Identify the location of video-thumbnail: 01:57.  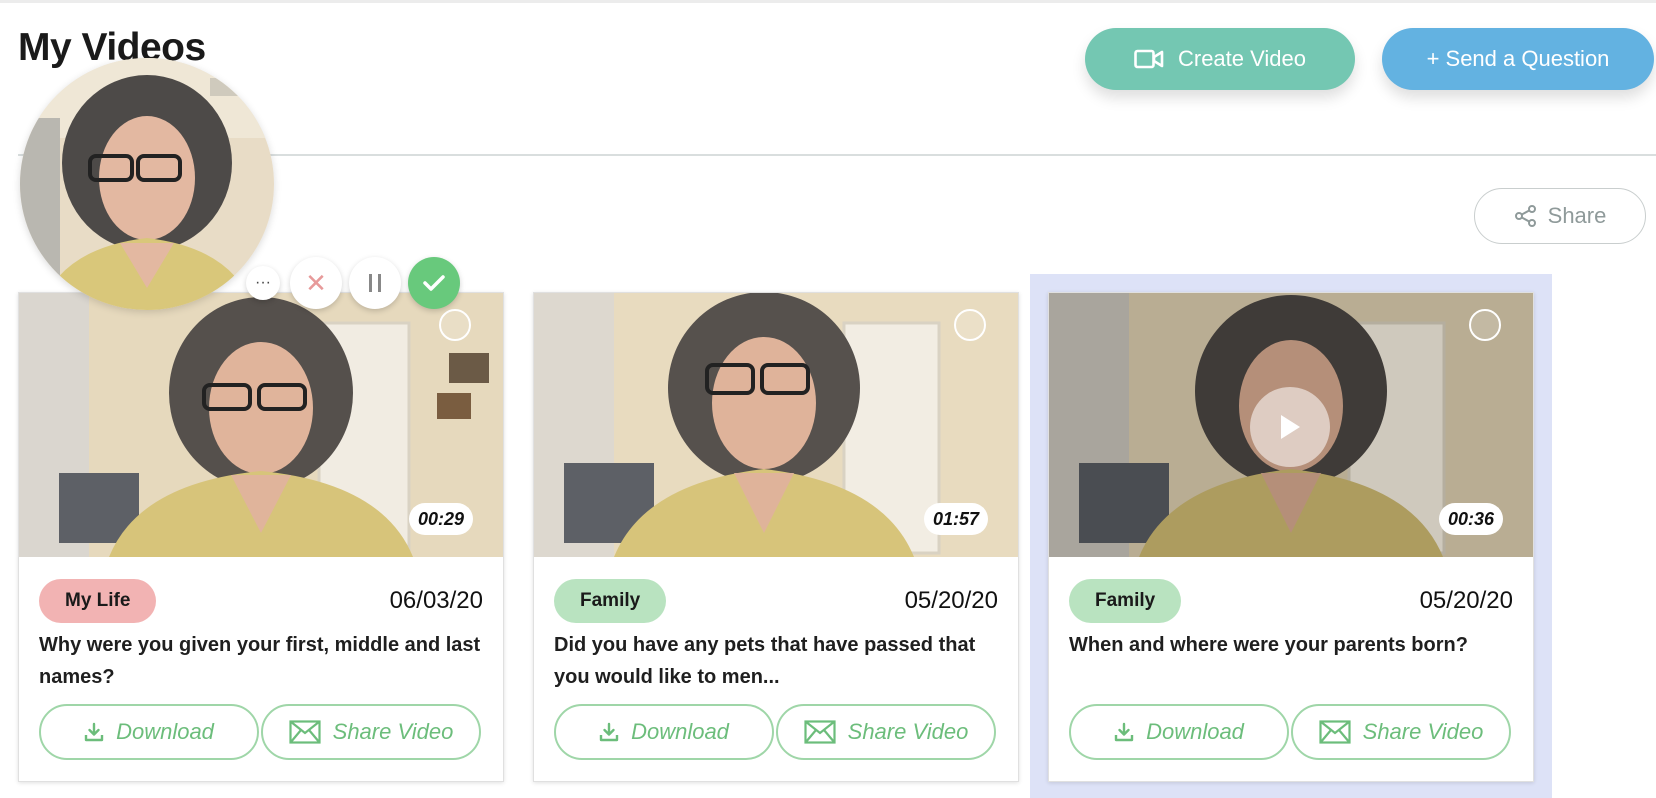
(776, 425).